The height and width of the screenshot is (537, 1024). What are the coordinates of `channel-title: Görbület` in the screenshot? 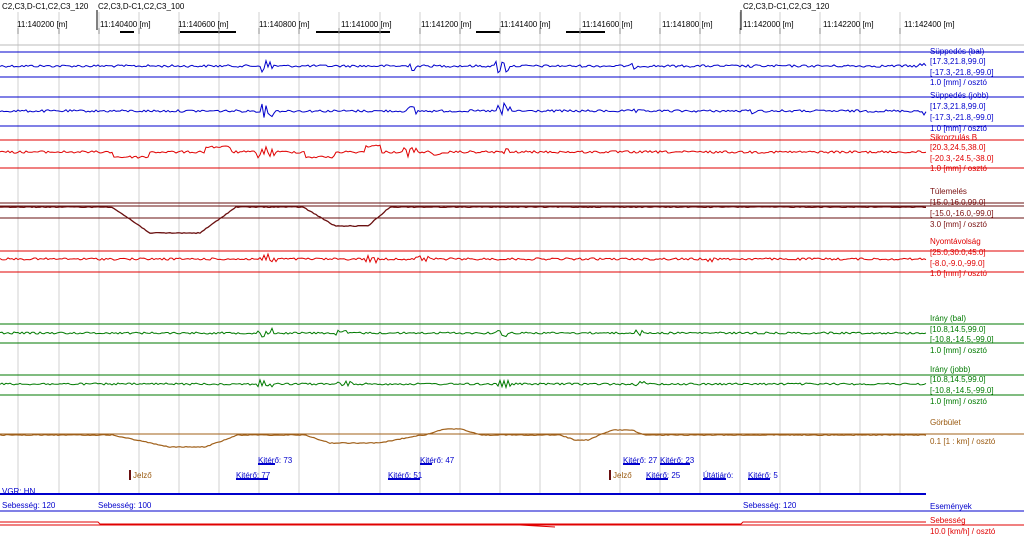 It's located at (945, 422).